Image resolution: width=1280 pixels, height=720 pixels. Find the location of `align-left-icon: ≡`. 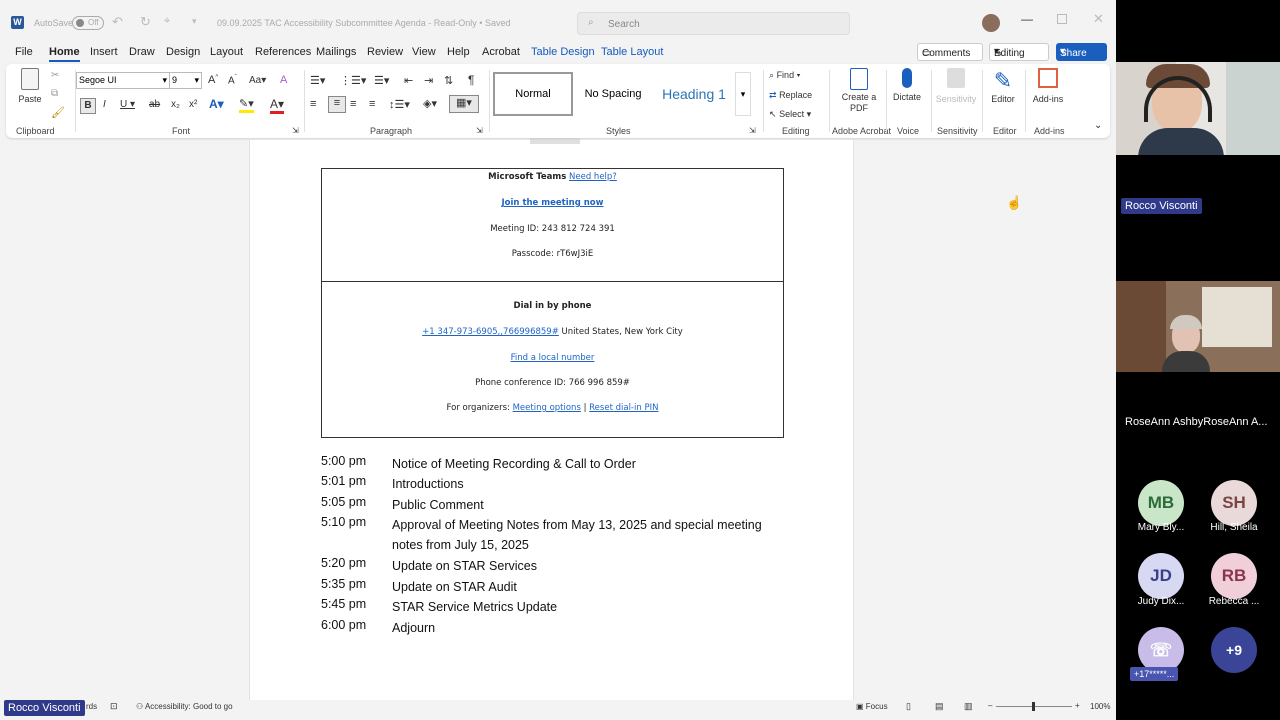

align-left-icon: ≡ is located at coordinates (313, 104).